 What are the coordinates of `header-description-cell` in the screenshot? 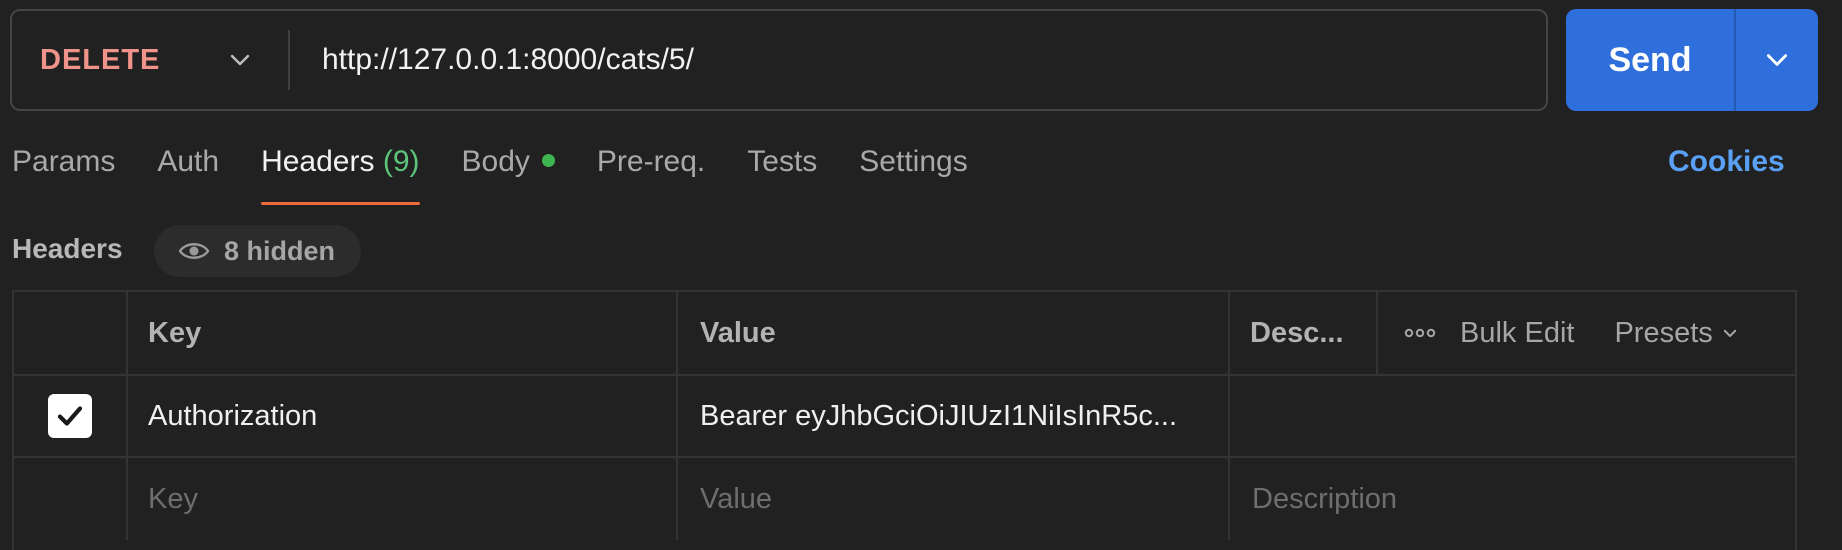 It's located at (1513, 416).